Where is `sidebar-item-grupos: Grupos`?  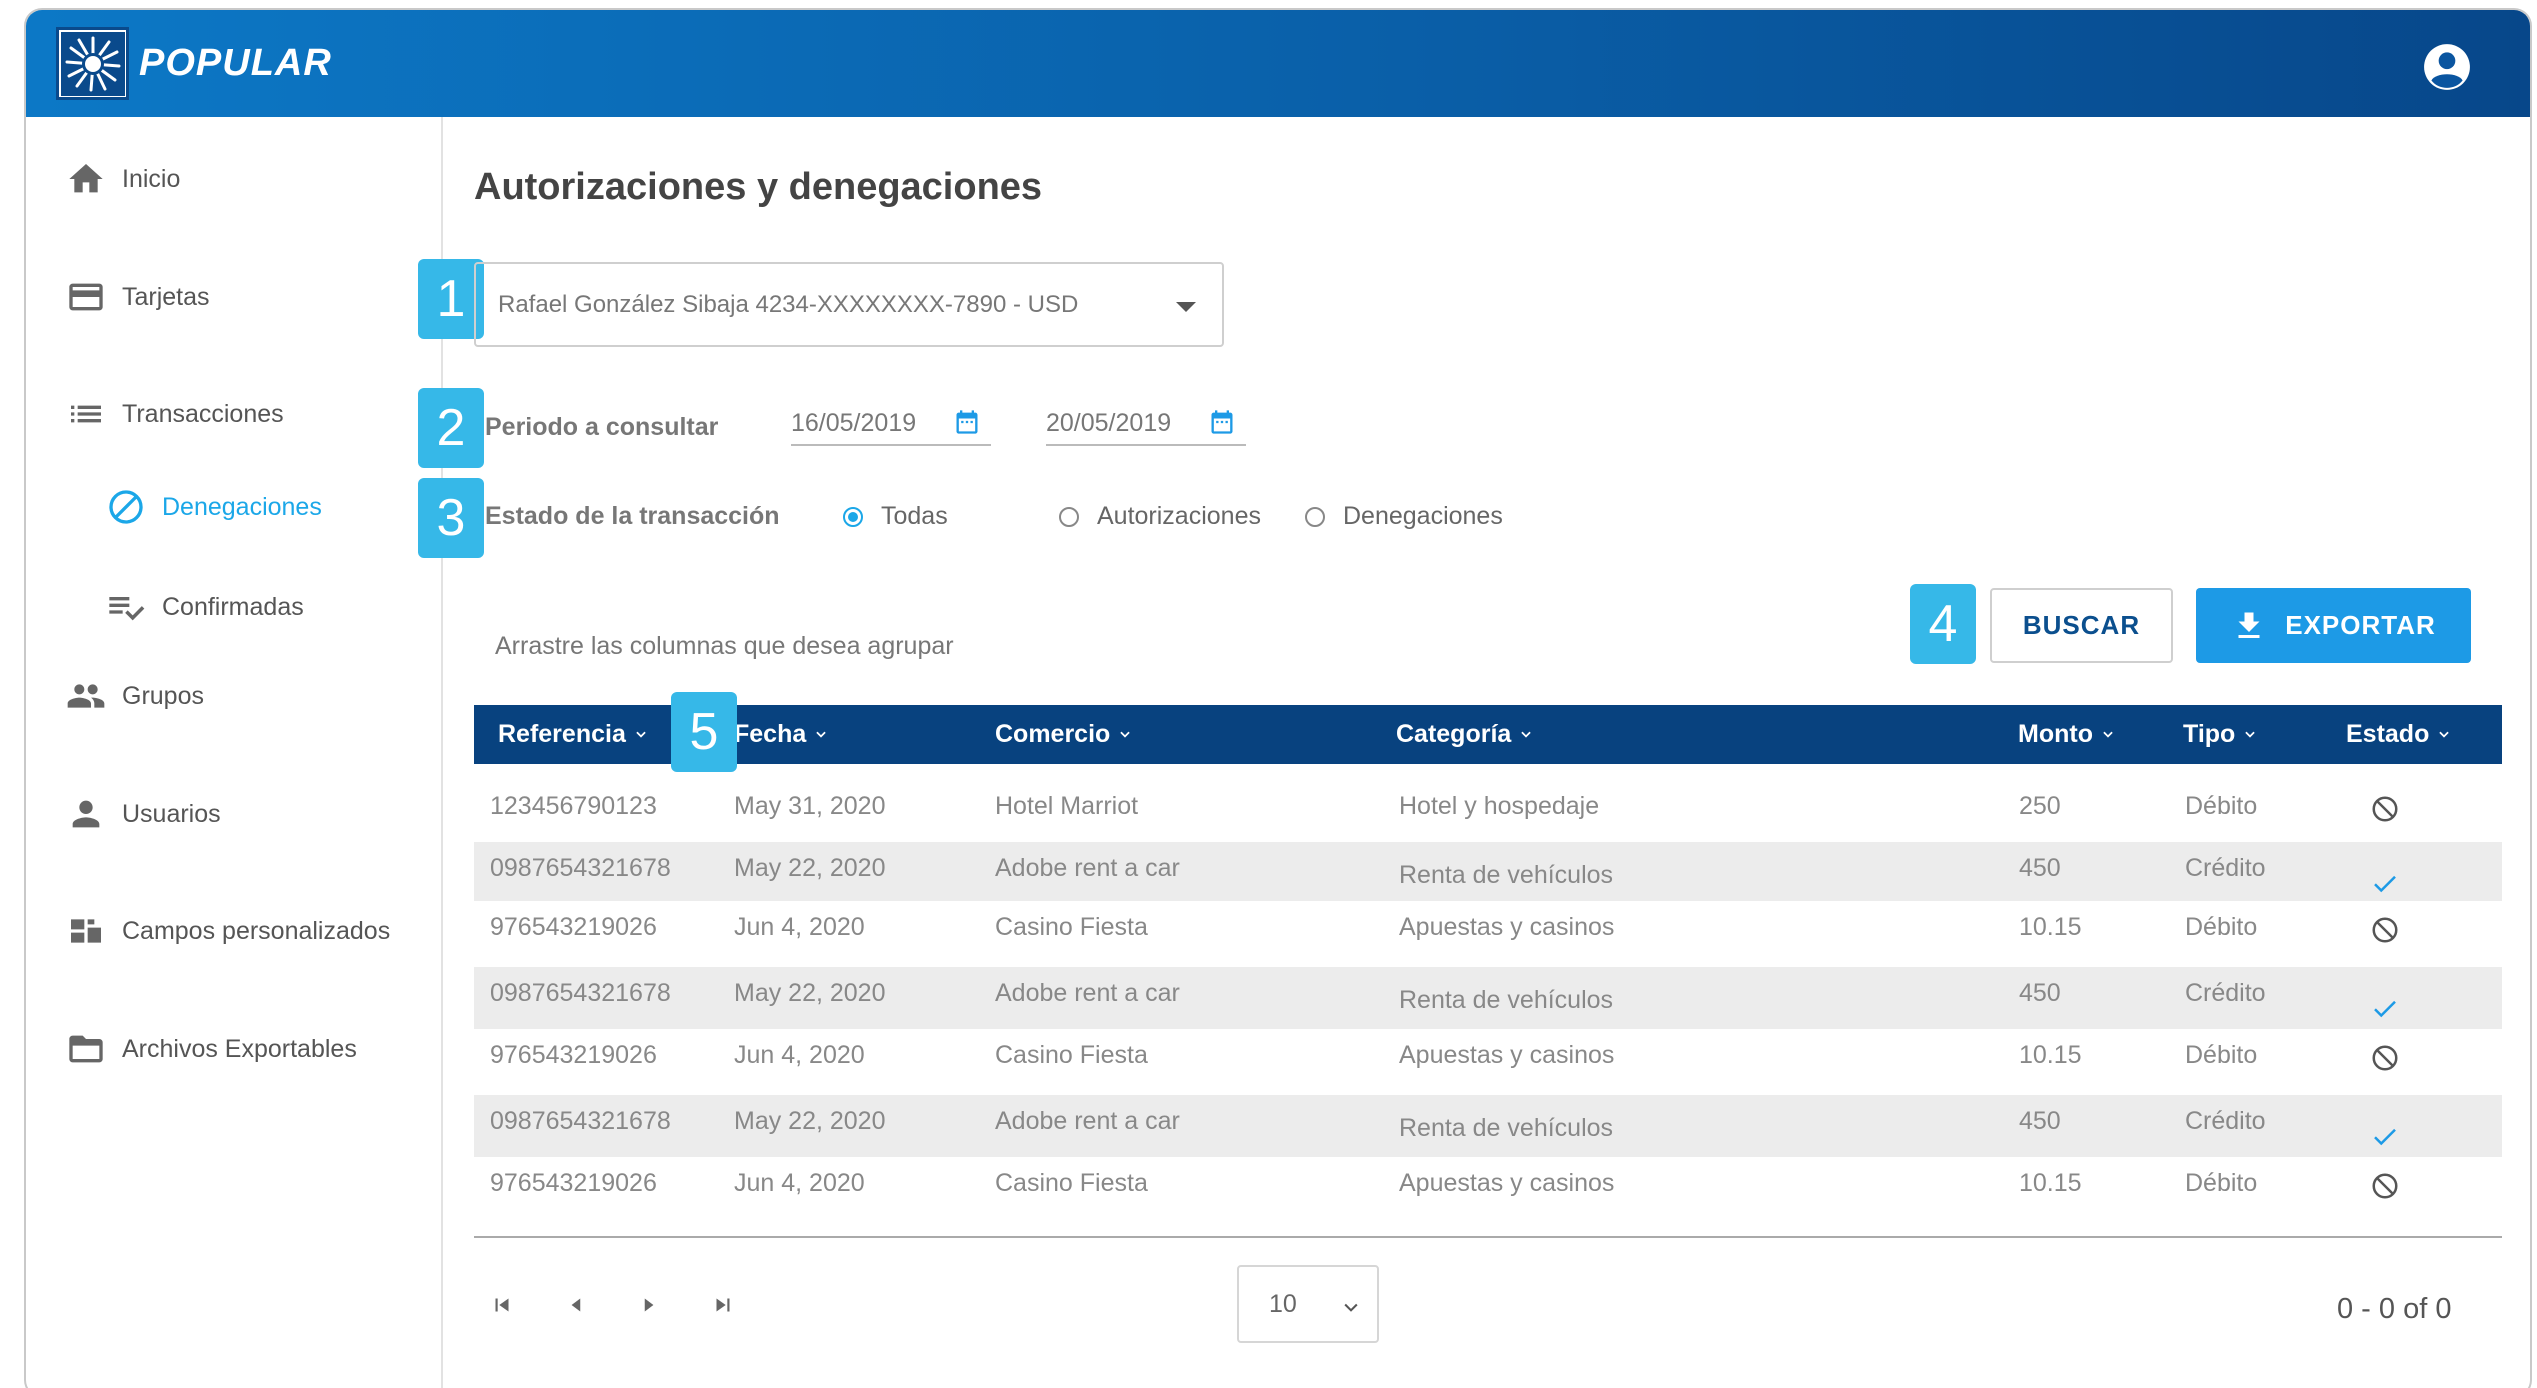 sidebar-item-grupos: Grupos is located at coordinates (134, 696).